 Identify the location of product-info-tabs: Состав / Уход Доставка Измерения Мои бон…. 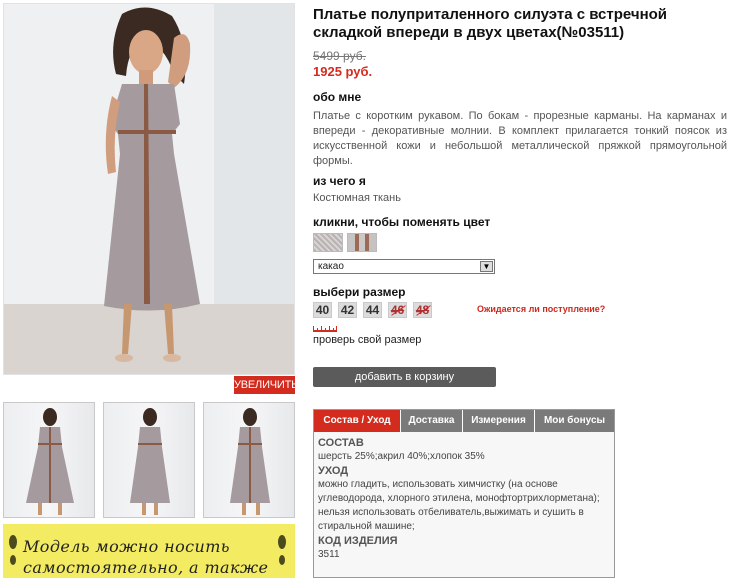
(464, 493).